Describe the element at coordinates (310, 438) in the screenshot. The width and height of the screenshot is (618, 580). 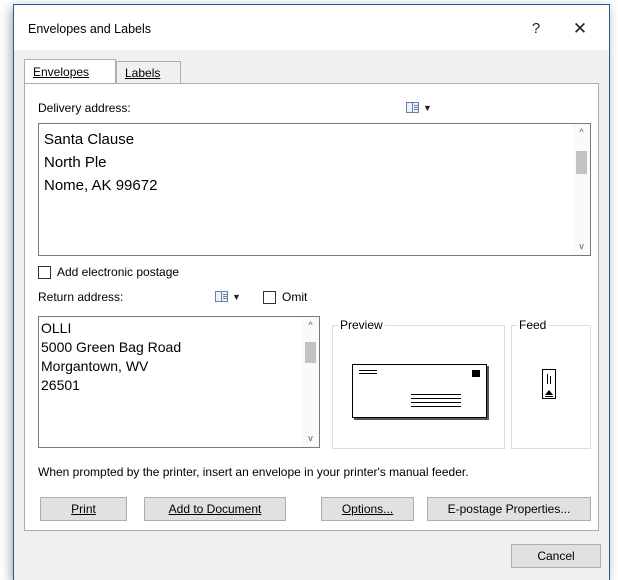
I see `return-scroll-down-arrow-icon: v` at that location.